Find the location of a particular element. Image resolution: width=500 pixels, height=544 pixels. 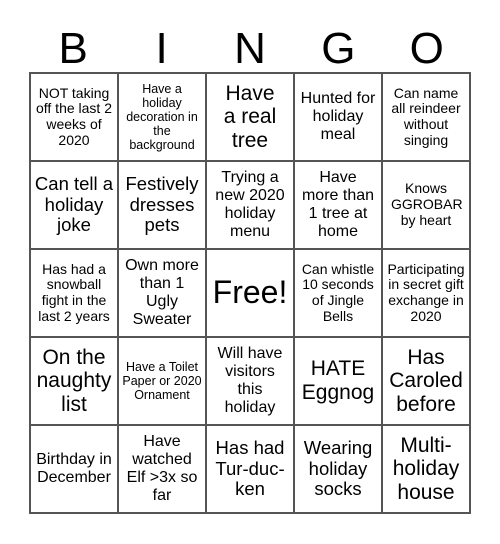

bingo-cell: Has had Tur-duc-ken is located at coordinates (250, 469).